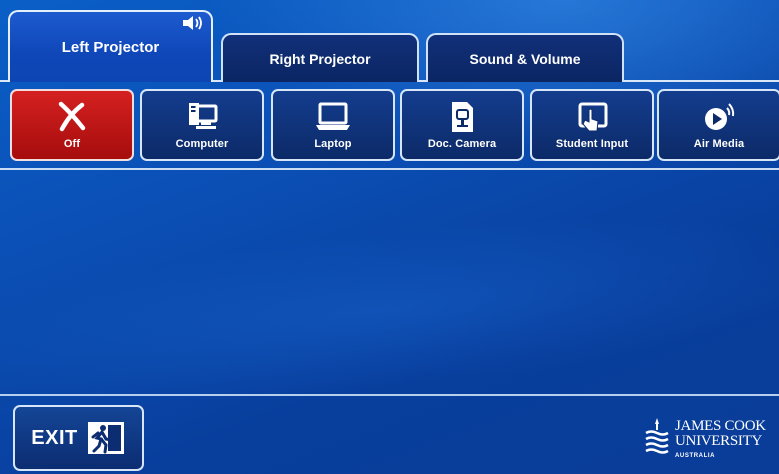 The height and width of the screenshot is (474, 779). I want to click on doc-camera-button: Doc. Camera, so click(462, 125).